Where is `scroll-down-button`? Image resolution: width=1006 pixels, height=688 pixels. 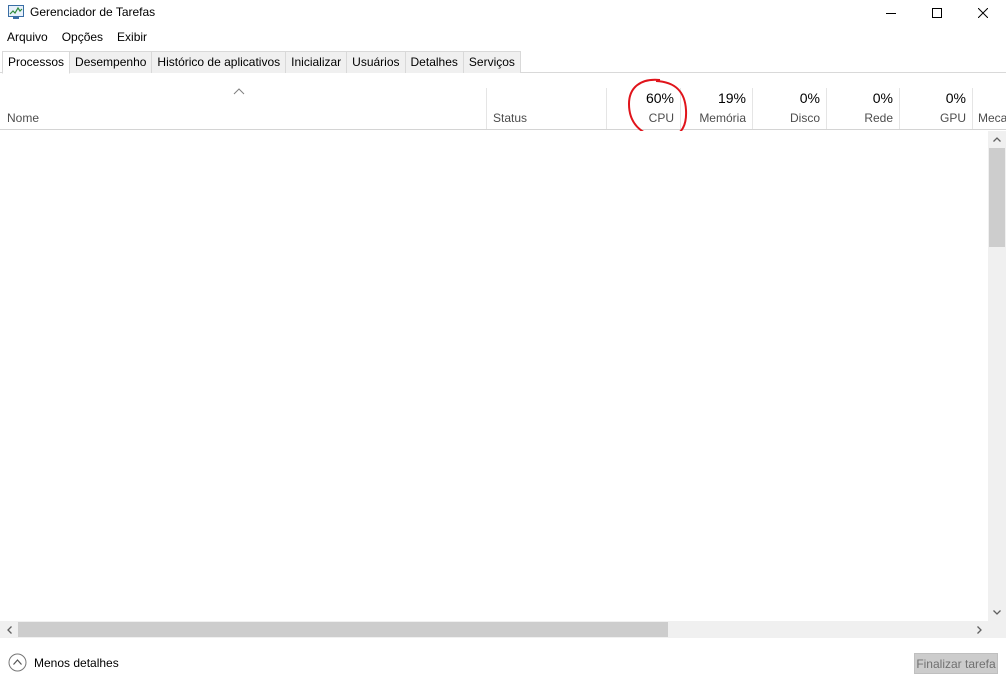
scroll-down-button is located at coordinates (997, 612).